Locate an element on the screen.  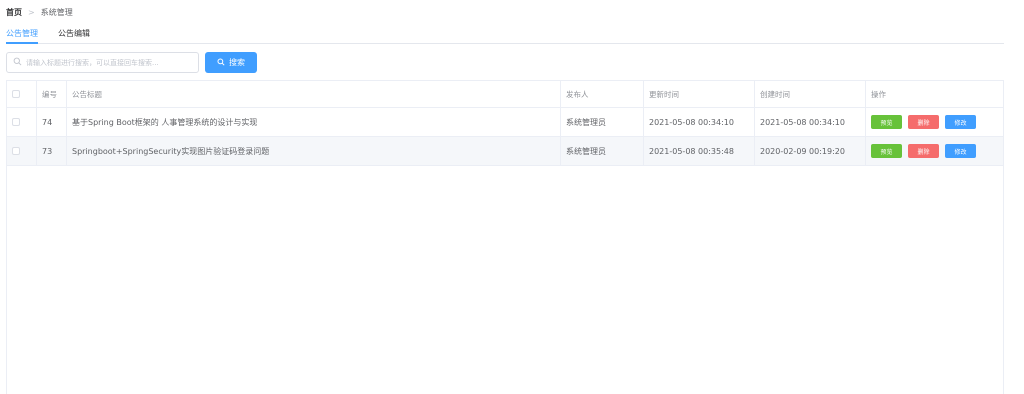
row-updated: 2021-05-08 00:35:48 is located at coordinates (691, 151).